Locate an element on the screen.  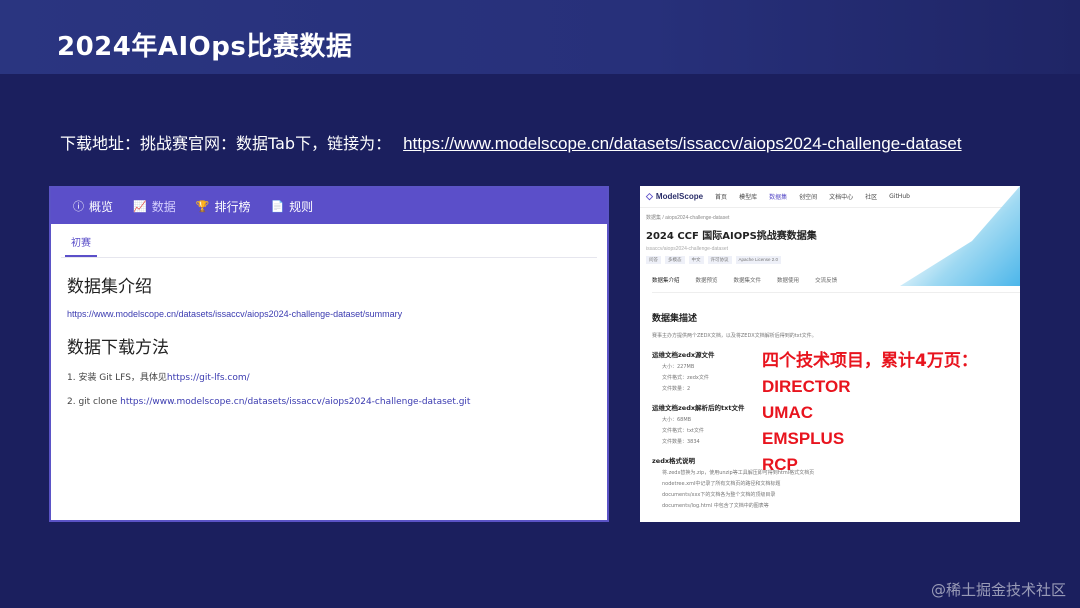
projects-callout: 四个技术项目，累计4万页： DIRECTOR UMAC EMSPLUS RCP is located at coordinates (870, 410).